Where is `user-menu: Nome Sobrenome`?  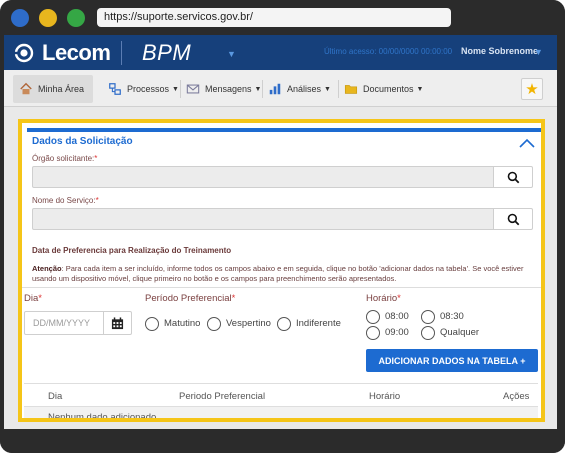 user-menu: Nome Sobrenome is located at coordinates (499, 51).